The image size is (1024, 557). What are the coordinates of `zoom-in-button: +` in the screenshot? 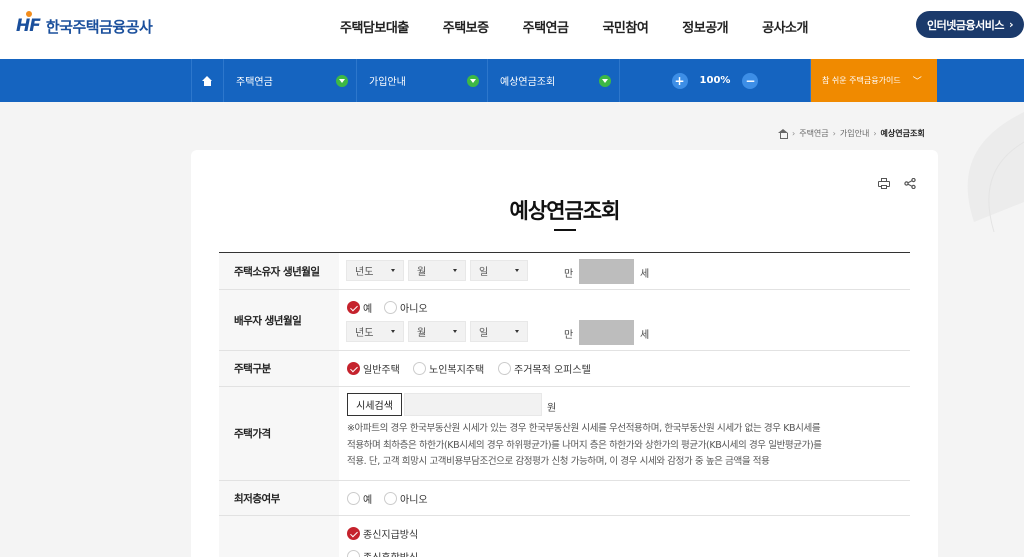 It's located at (679, 80).